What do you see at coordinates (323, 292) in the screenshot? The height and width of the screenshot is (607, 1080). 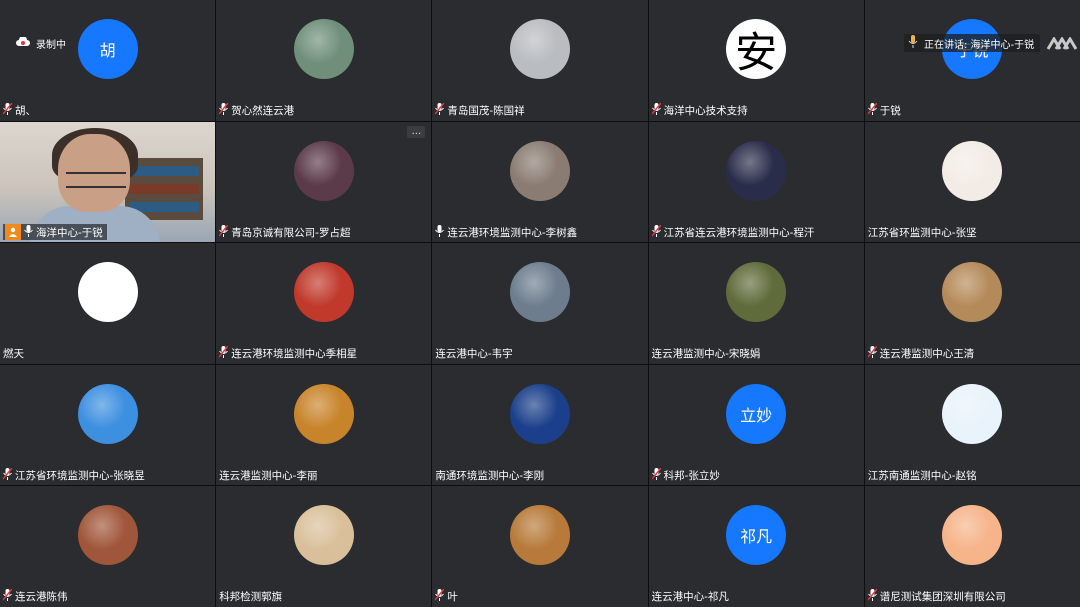 I see `red-ornament-photo` at bounding box center [323, 292].